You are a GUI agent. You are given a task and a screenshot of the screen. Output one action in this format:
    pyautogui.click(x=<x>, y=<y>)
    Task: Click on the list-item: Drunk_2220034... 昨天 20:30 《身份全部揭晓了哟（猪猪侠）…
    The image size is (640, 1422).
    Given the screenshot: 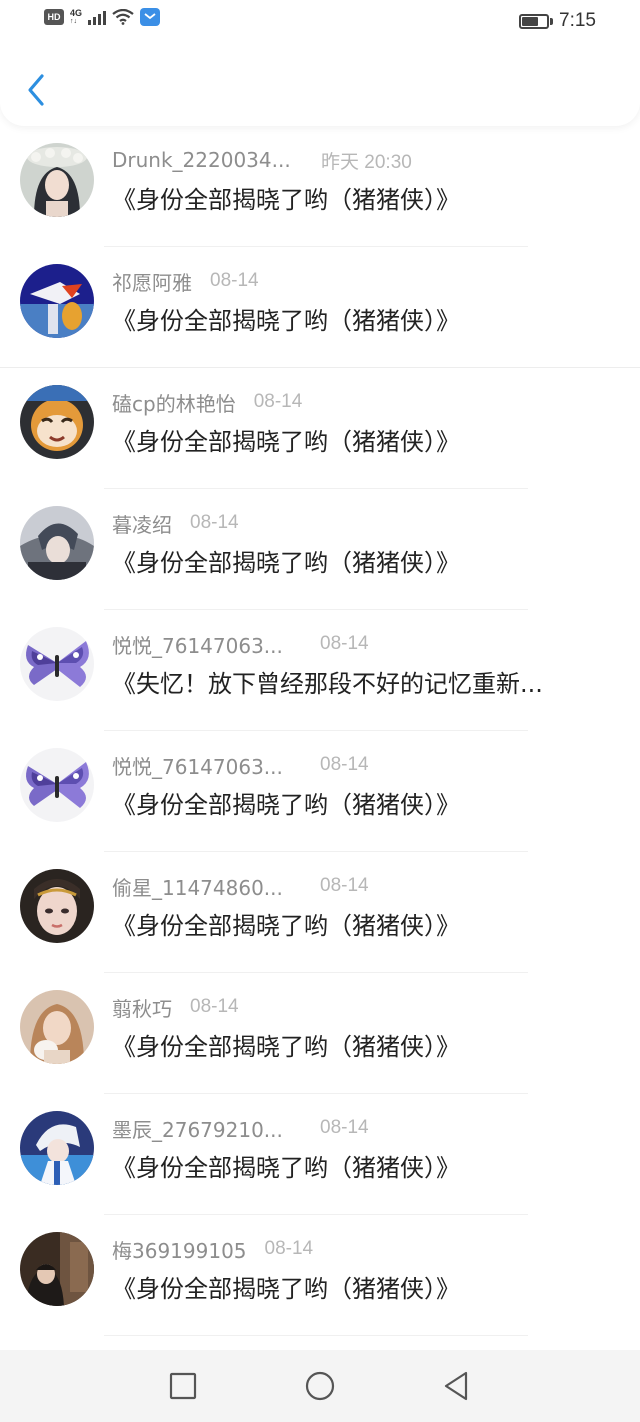 What is the action you would take?
    pyautogui.click(x=320, y=186)
    